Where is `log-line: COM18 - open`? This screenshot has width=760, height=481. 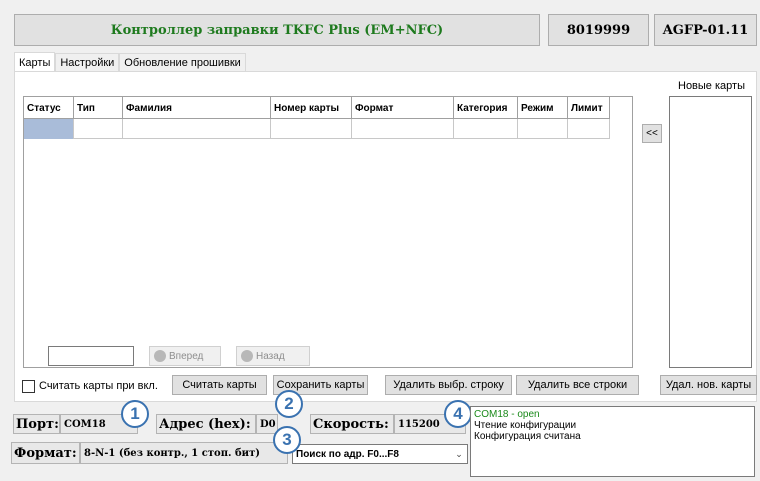 log-line: COM18 - open is located at coordinates (507, 414).